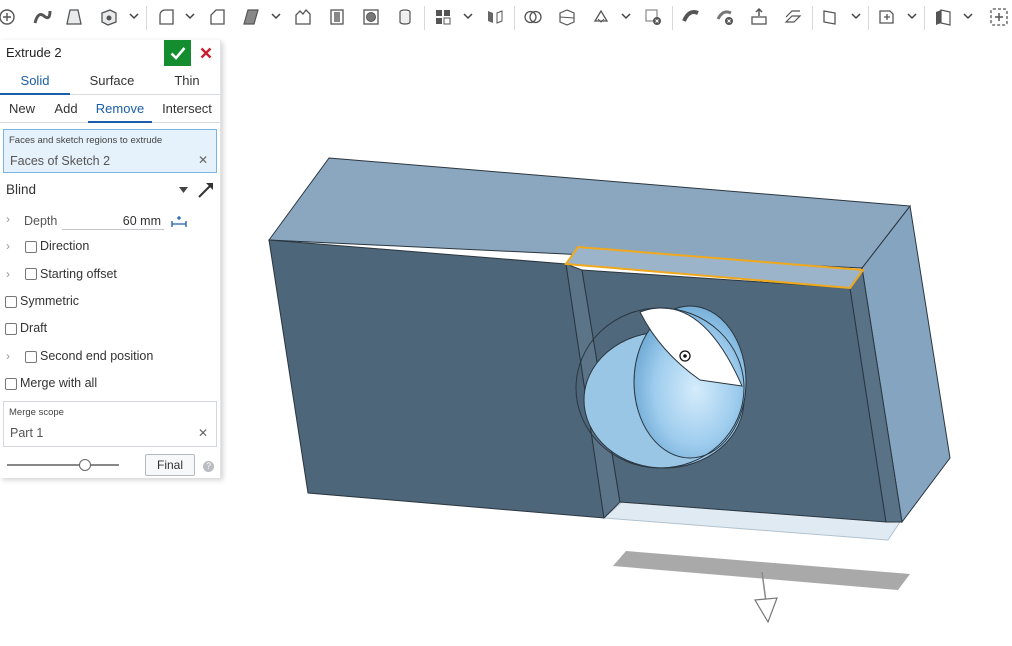  What do you see at coordinates (653, 17) in the screenshot?
I see `delete-part-icon` at bounding box center [653, 17].